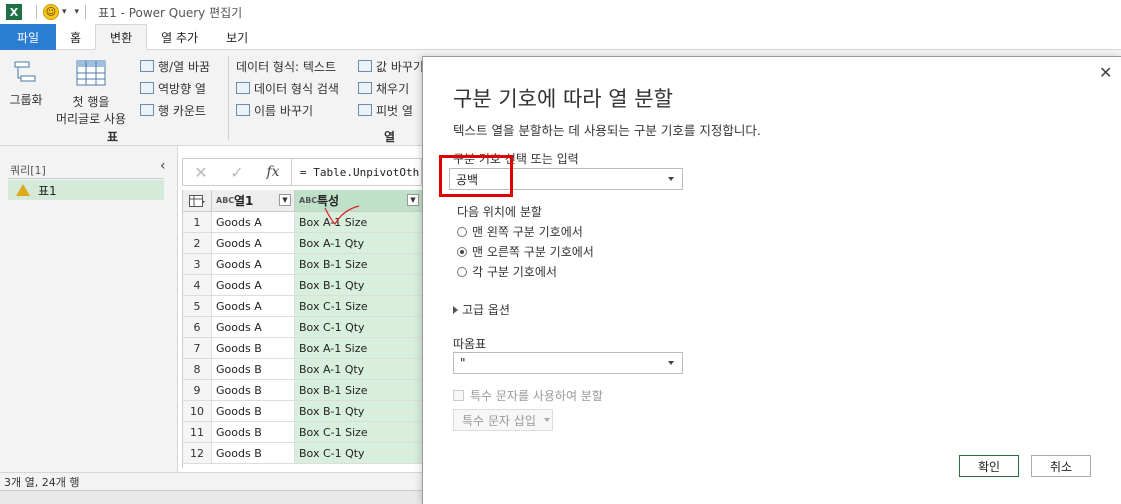 Image resolution: width=1121 pixels, height=504 pixels. What do you see at coordinates (201, 172) in the screenshot?
I see `cancel-formula-icon: ✕` at bounding box center [201, 172].